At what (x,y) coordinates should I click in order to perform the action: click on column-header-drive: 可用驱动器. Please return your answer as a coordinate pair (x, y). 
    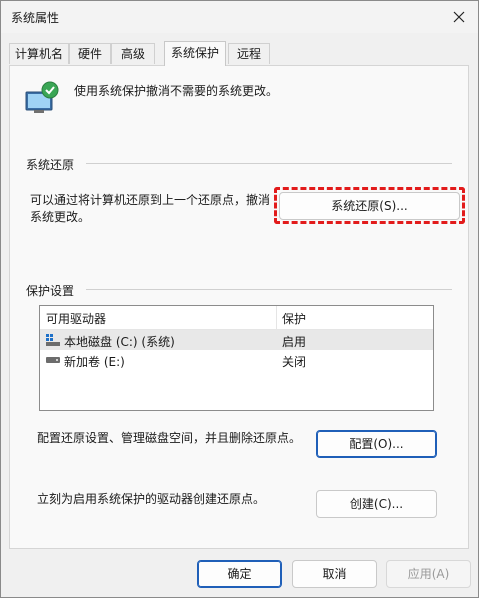
    Looking at the image, I should click on (76, 318).